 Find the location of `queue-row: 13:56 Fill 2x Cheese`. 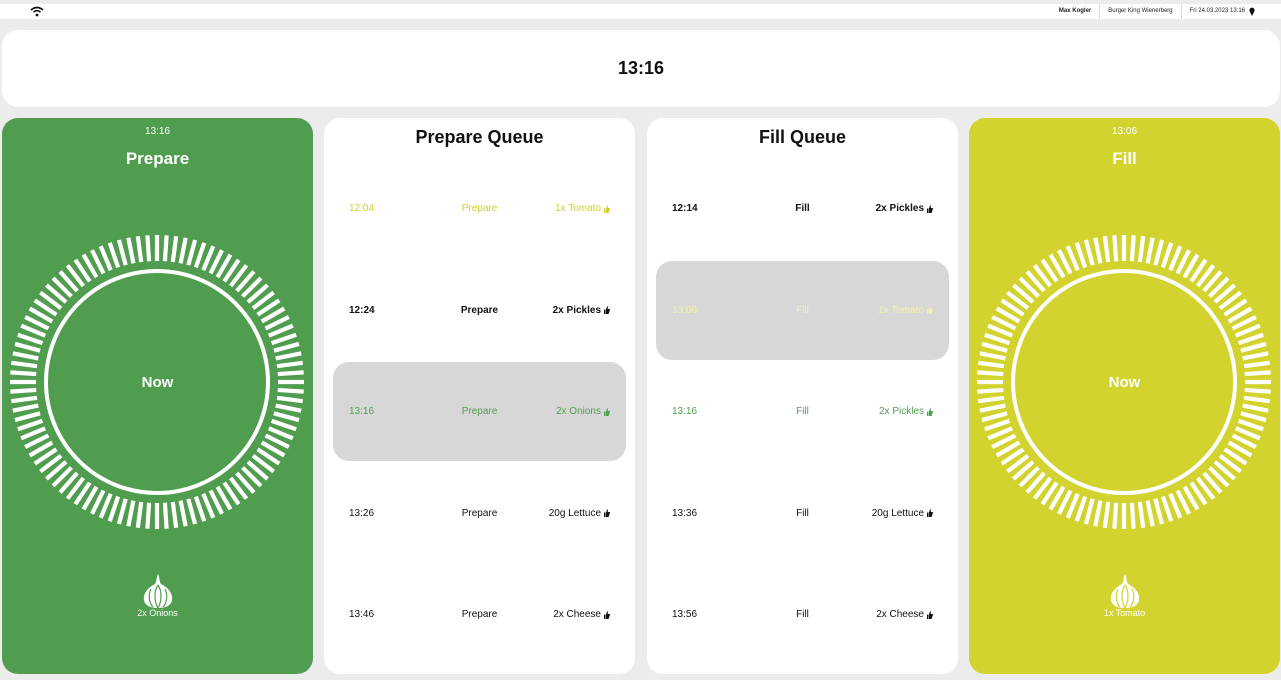

queue-row: 13:56 Fill 2x Cheese is located at coordinates (802, 614).